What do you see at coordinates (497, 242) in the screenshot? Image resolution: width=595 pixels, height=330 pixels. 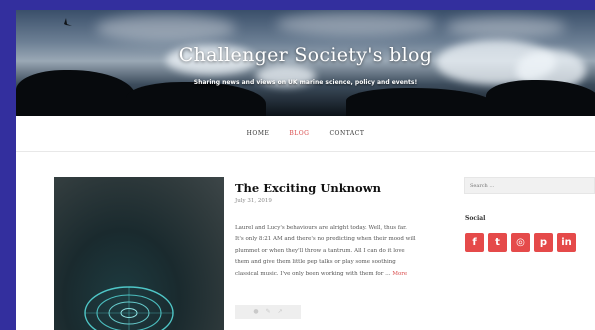 I see `twitter-icon: t` at bounding box center [497, 242].